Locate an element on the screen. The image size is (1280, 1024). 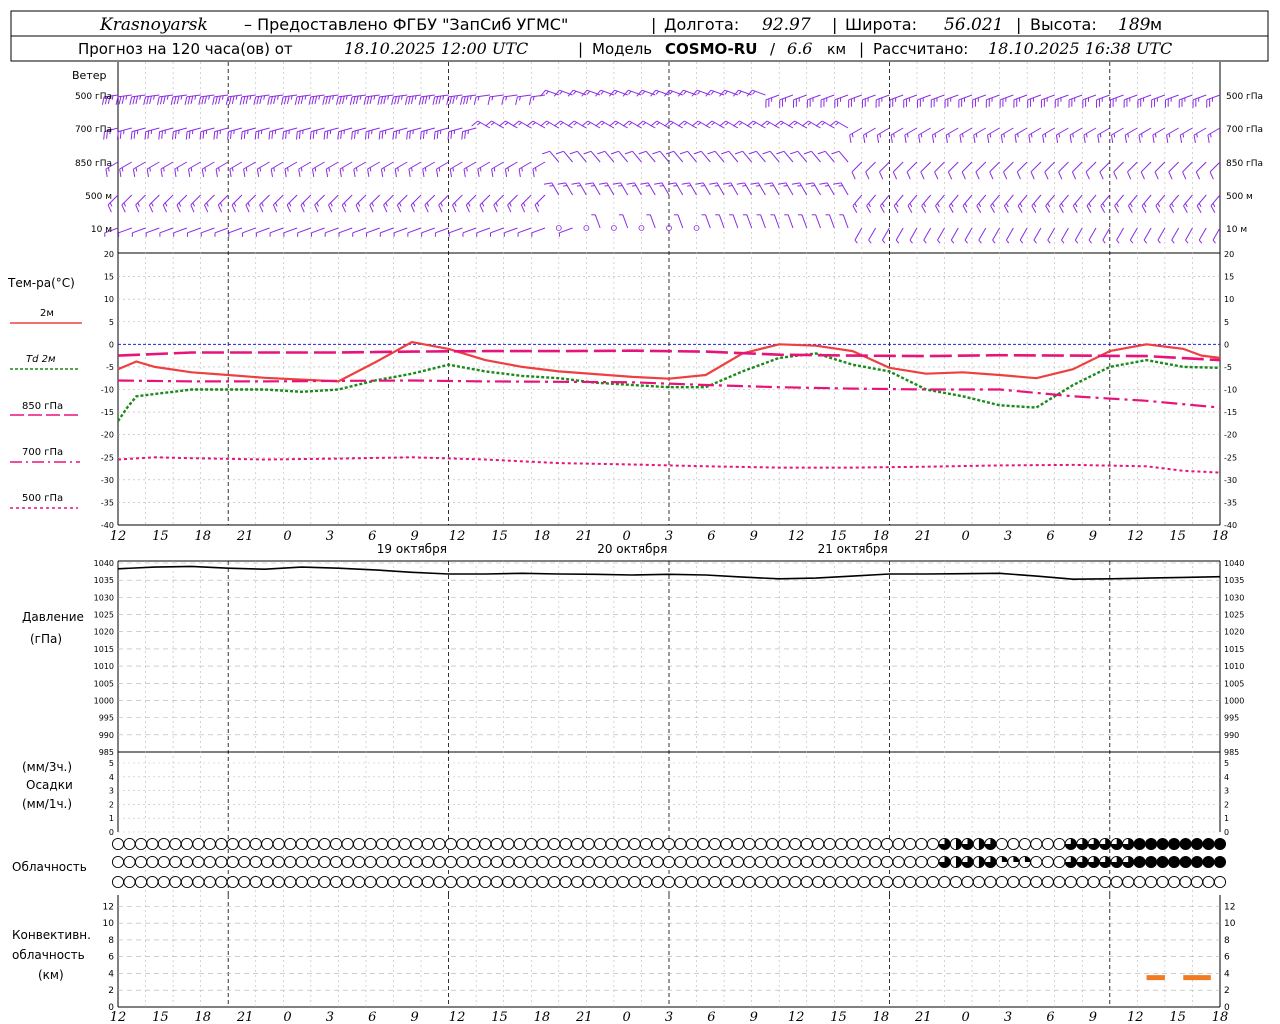
wind-level-label-right: 500 гПа is located at coordinates (1244, 97).